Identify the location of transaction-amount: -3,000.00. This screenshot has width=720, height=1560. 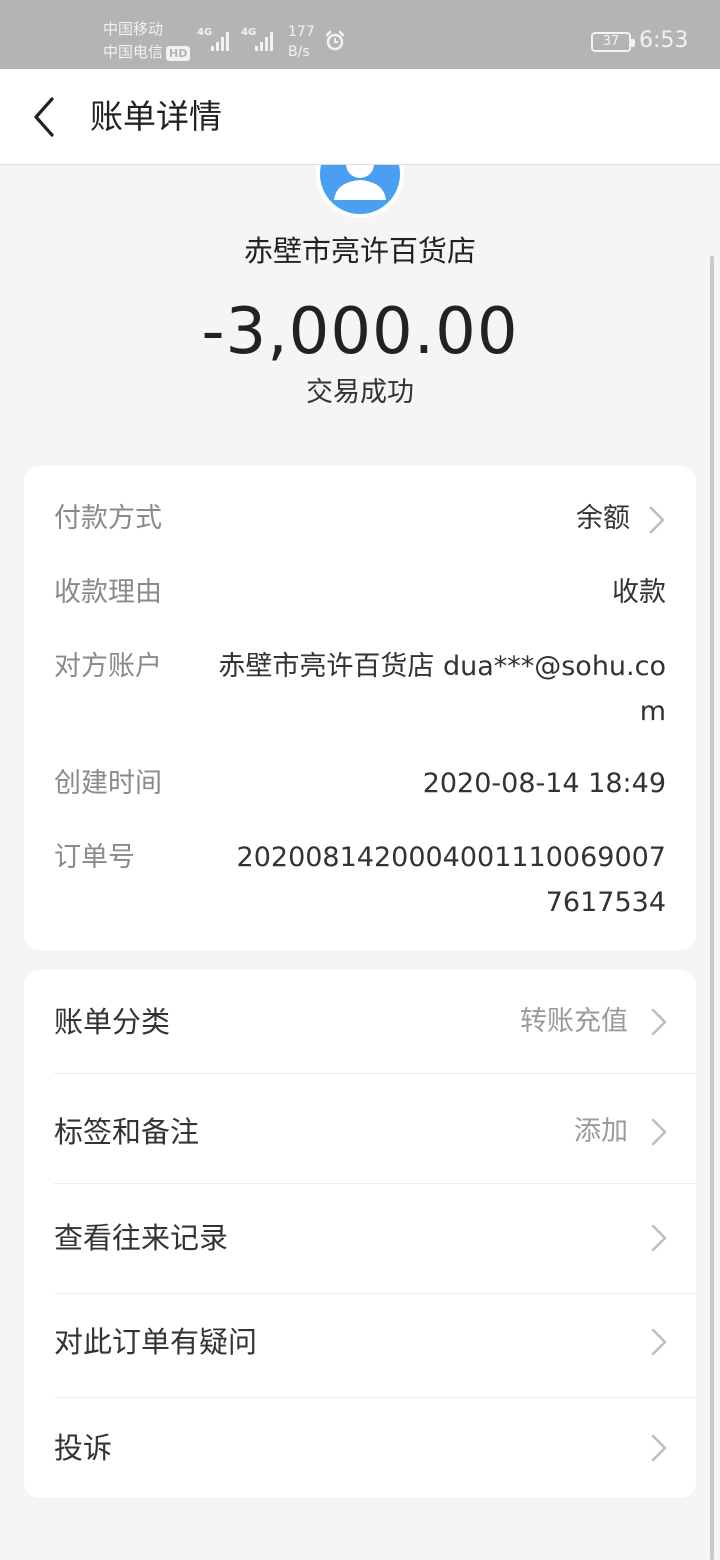
(360, 332).